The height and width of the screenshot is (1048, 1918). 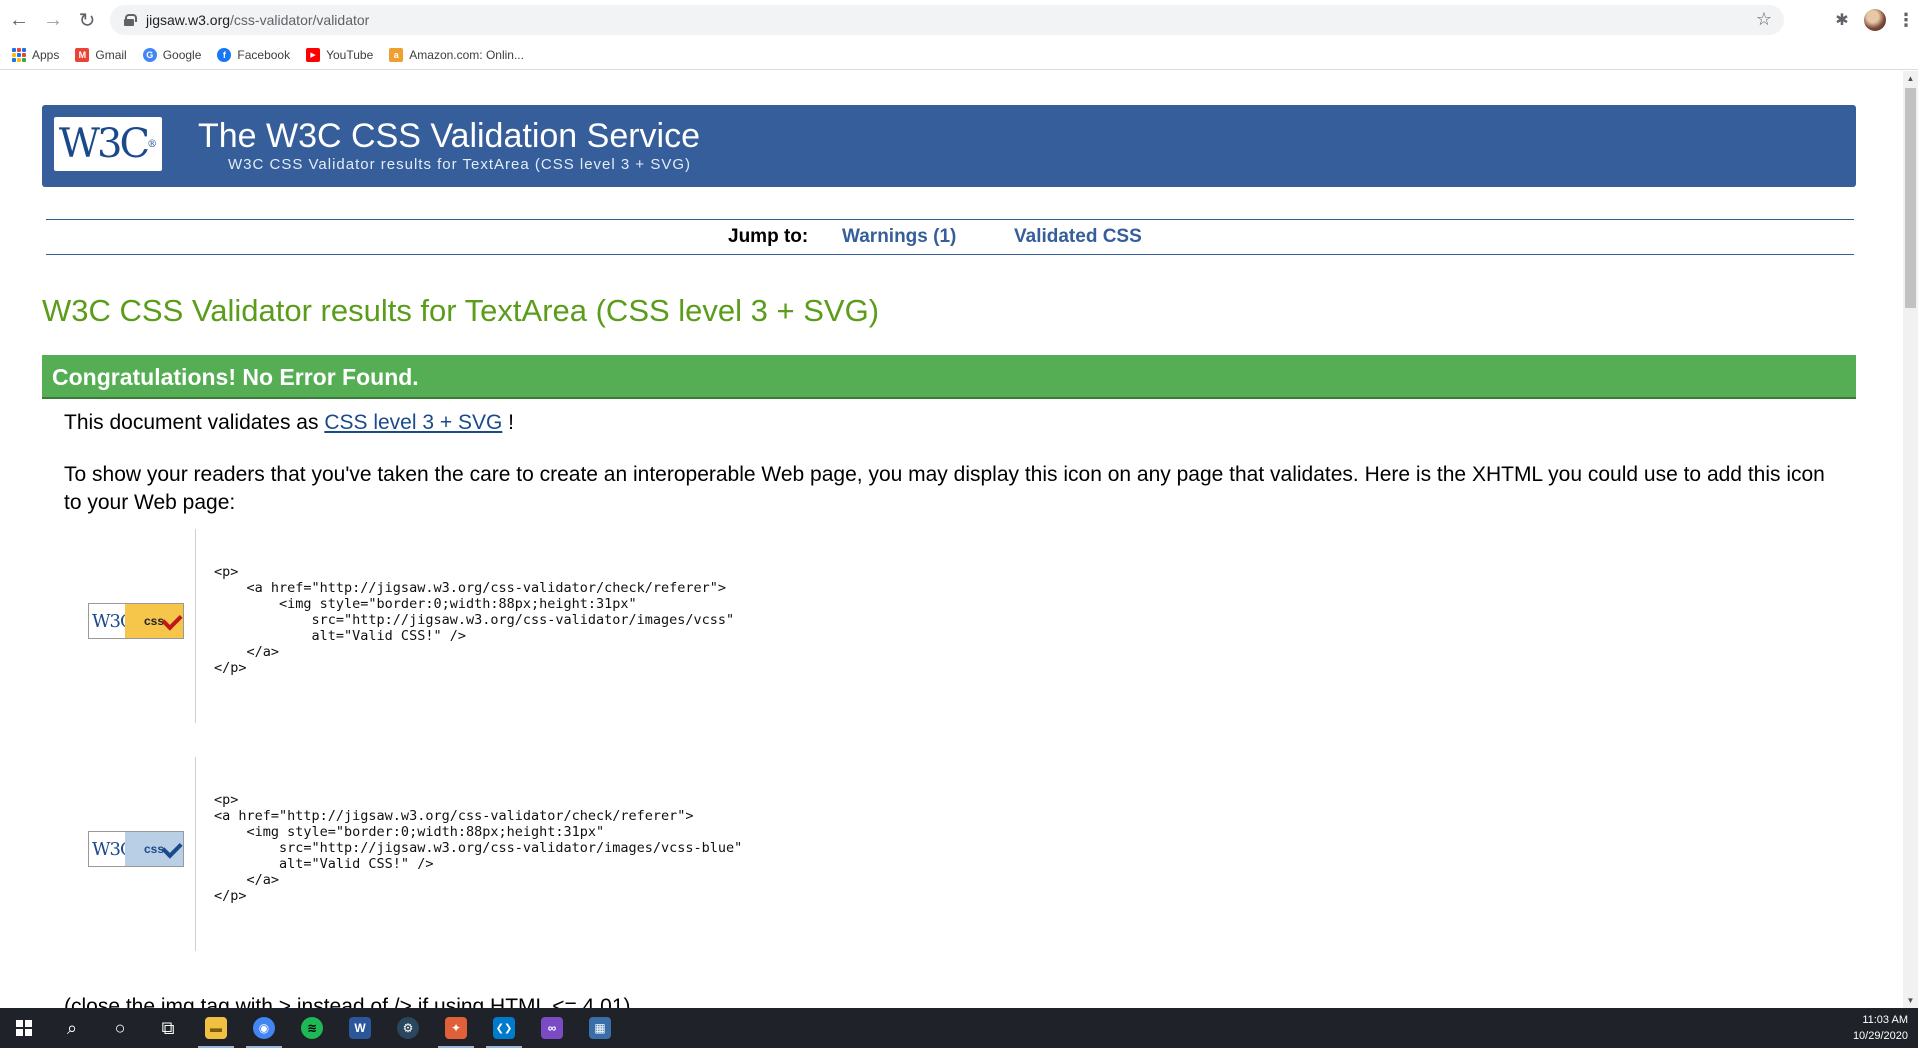 I want to click on w3c-logo: W3C ®, so click(x=108, y=144).